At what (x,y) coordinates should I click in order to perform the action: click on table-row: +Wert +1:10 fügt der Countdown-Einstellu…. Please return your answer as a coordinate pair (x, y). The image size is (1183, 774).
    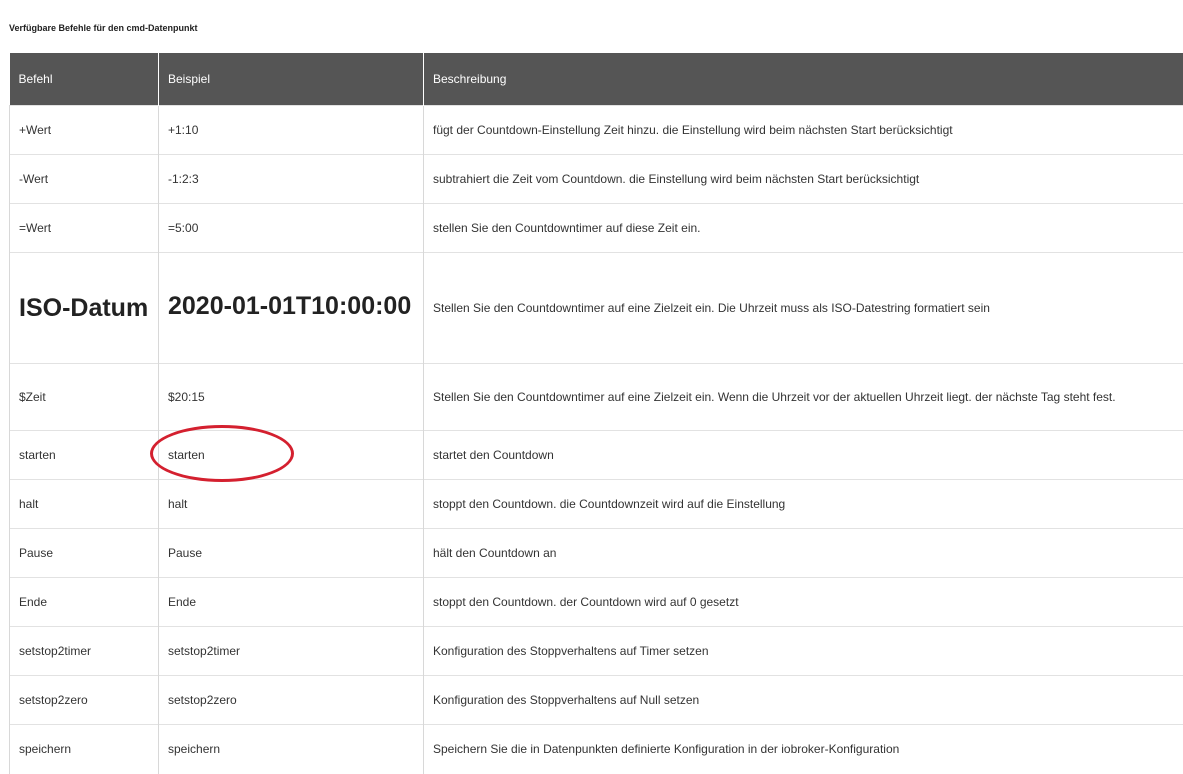
    Looking at the image, I should click on (596, 130).